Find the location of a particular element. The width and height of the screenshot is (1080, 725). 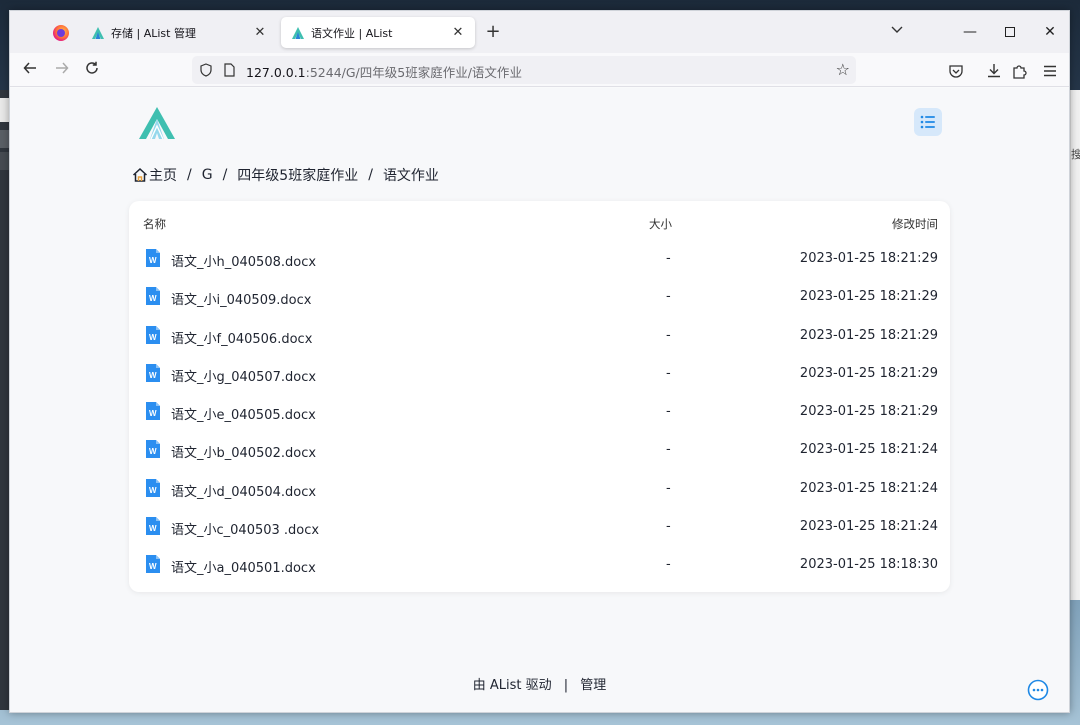

reload-button is located at coordinates (92, 70).